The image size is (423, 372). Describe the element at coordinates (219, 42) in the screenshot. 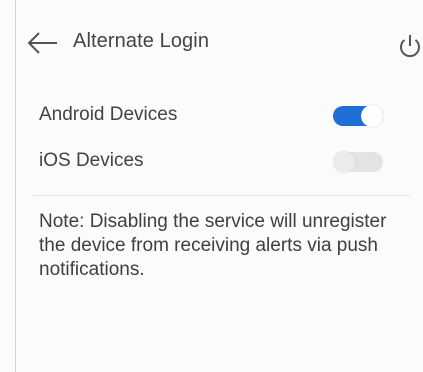

I see `header: Alternate Login` at that location.